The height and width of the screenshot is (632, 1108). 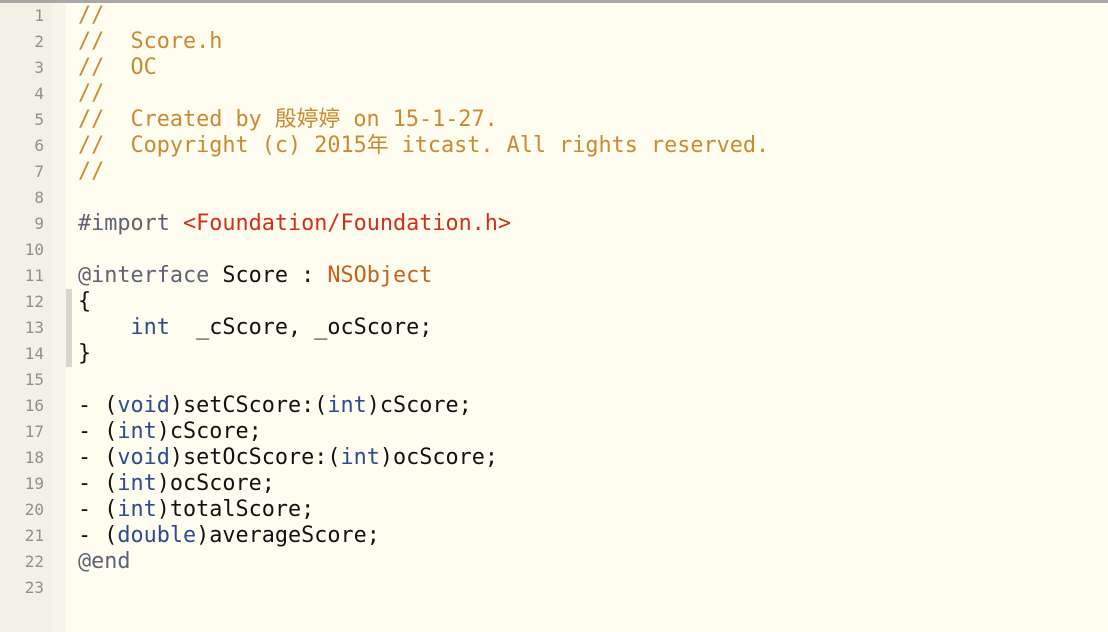 What do you see at coordinates (59, 317) in the screenshot?
I see `code-folding-ribbon` at bounding box center [59, 317].